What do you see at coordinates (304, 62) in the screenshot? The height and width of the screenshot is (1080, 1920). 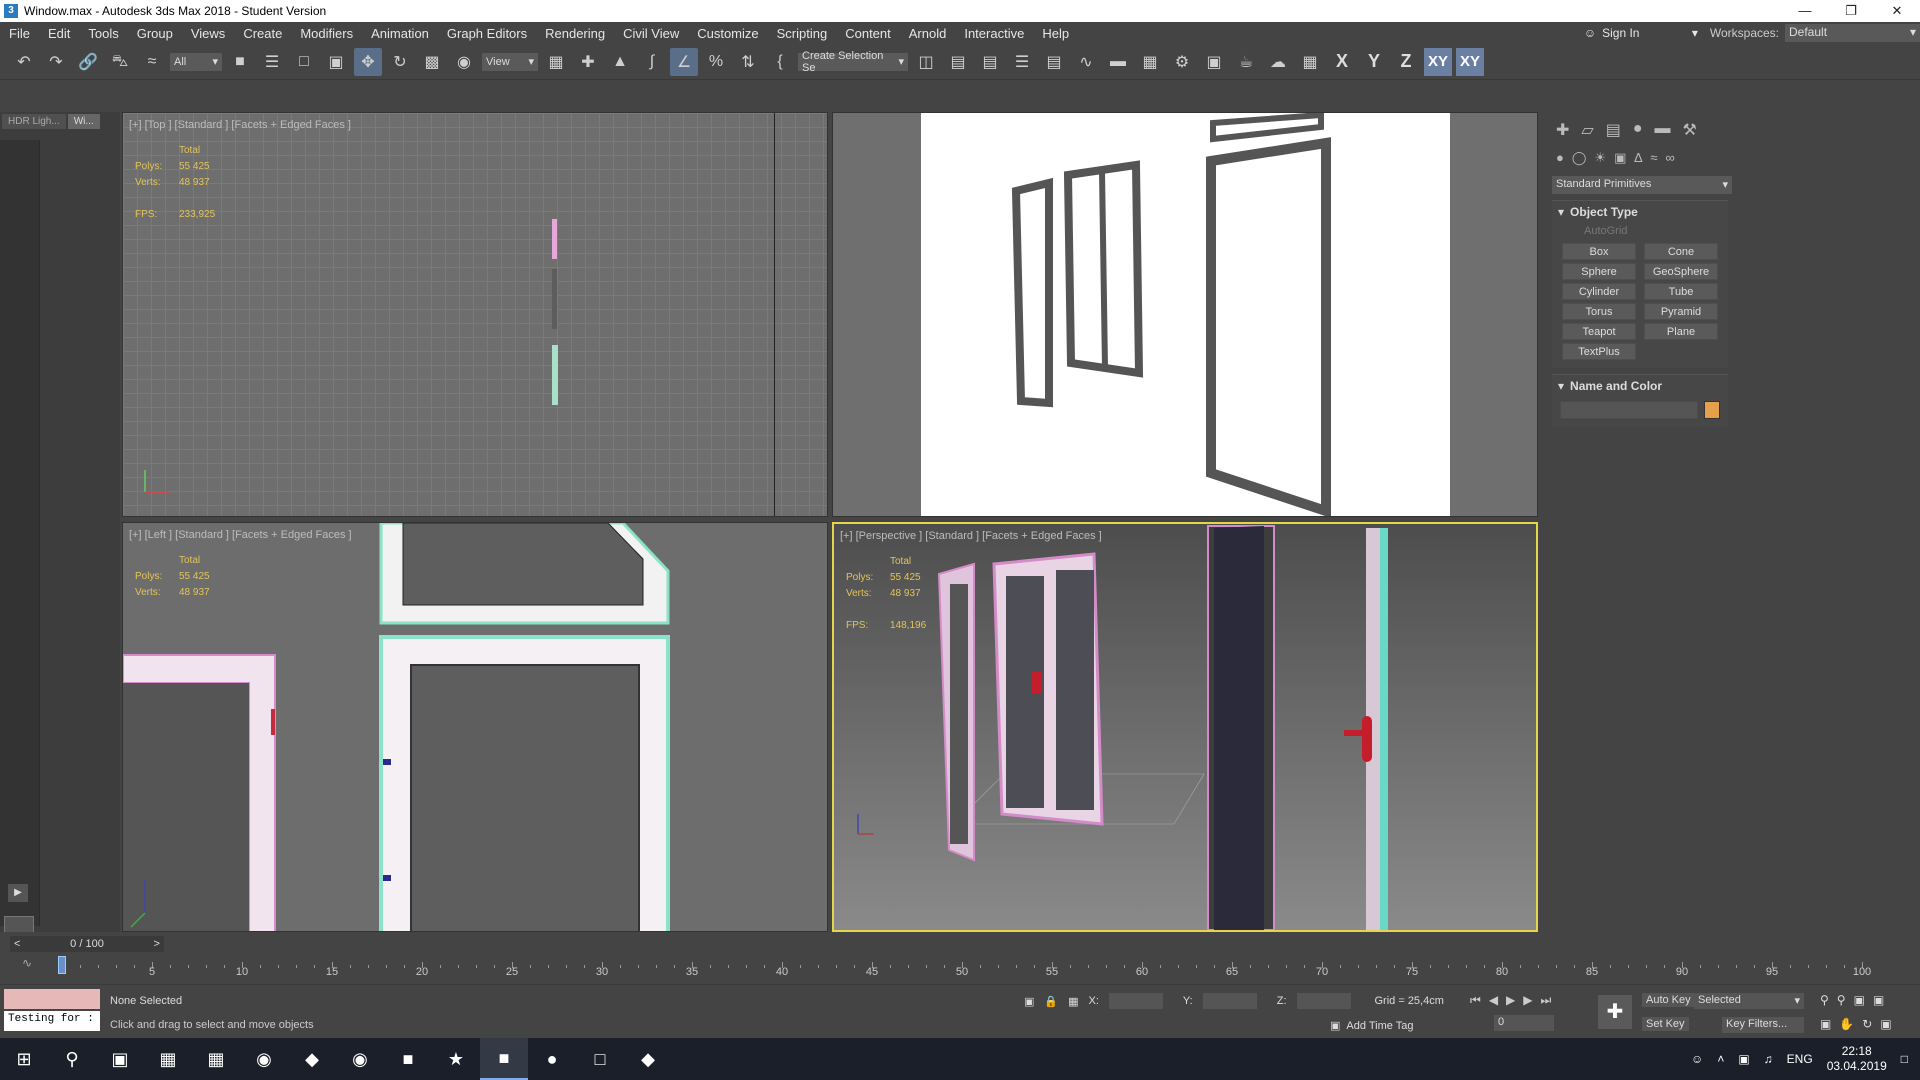 I see `rectangular-selection-icon: □` at bounding box center [304, 62].